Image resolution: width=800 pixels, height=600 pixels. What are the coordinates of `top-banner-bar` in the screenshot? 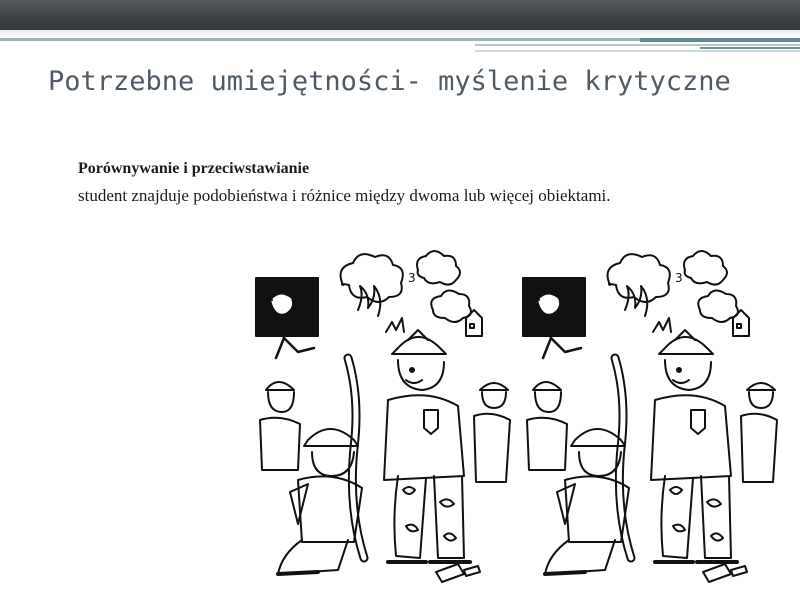 It's located at (400, 15).